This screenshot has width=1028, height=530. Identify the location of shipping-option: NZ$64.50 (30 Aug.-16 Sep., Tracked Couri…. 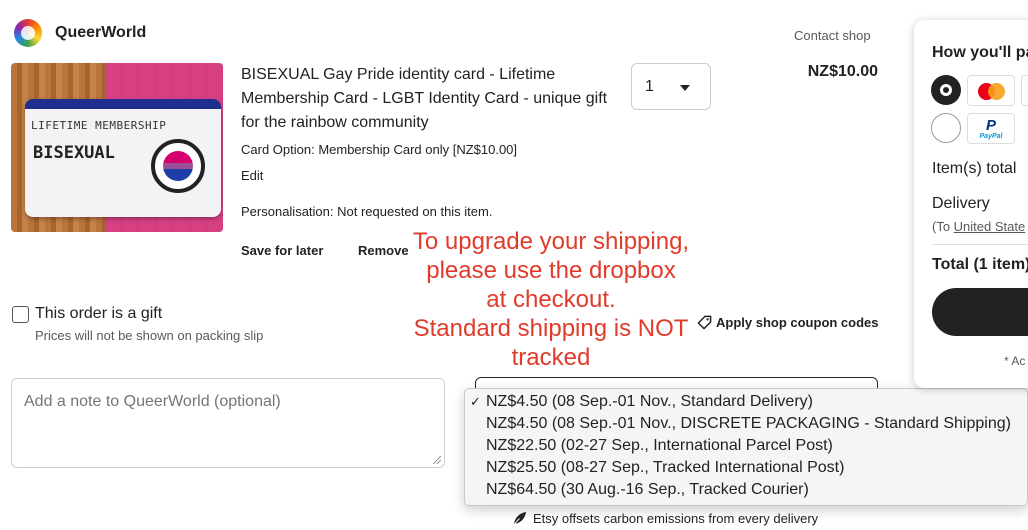
(746, 490).